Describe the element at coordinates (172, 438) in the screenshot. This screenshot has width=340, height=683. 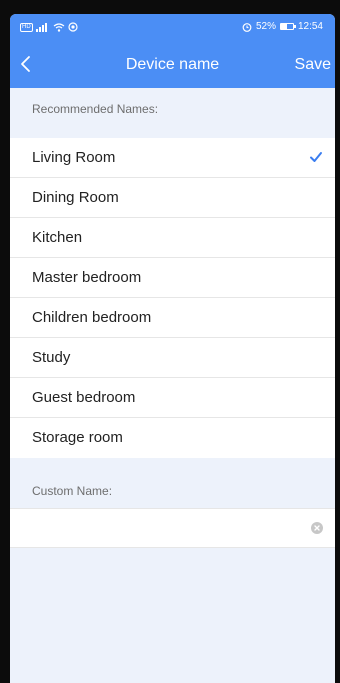
I see `list-item: Storage room` at that location.